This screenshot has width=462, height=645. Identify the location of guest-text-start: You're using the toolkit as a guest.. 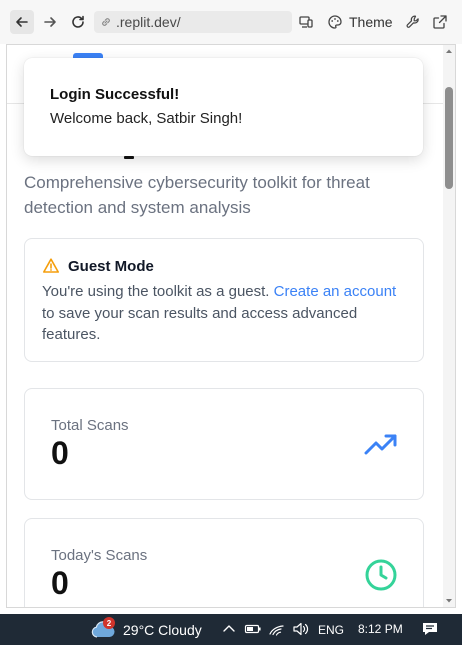
(158, 291).